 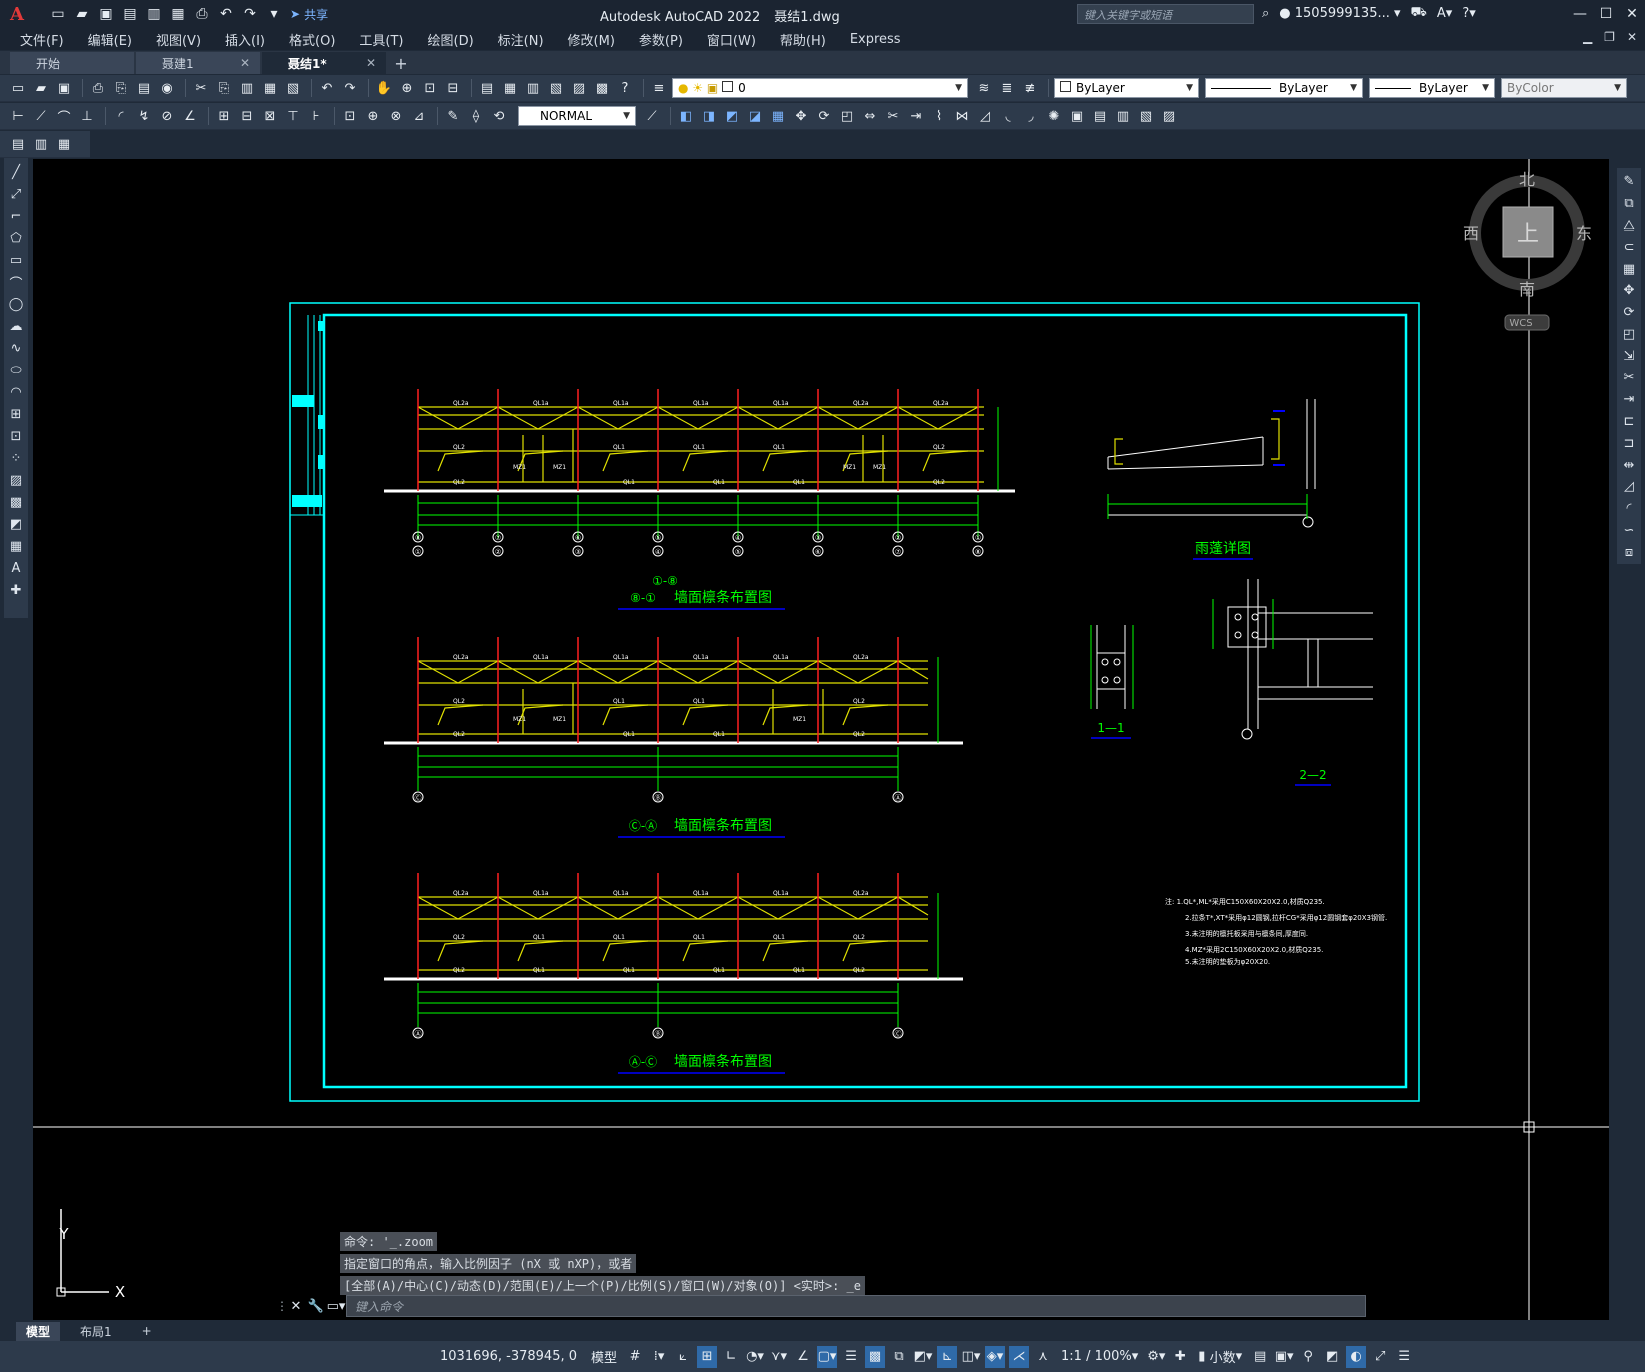 I want to click on menu-window: 窗口(W), so click(x=731, y=39).